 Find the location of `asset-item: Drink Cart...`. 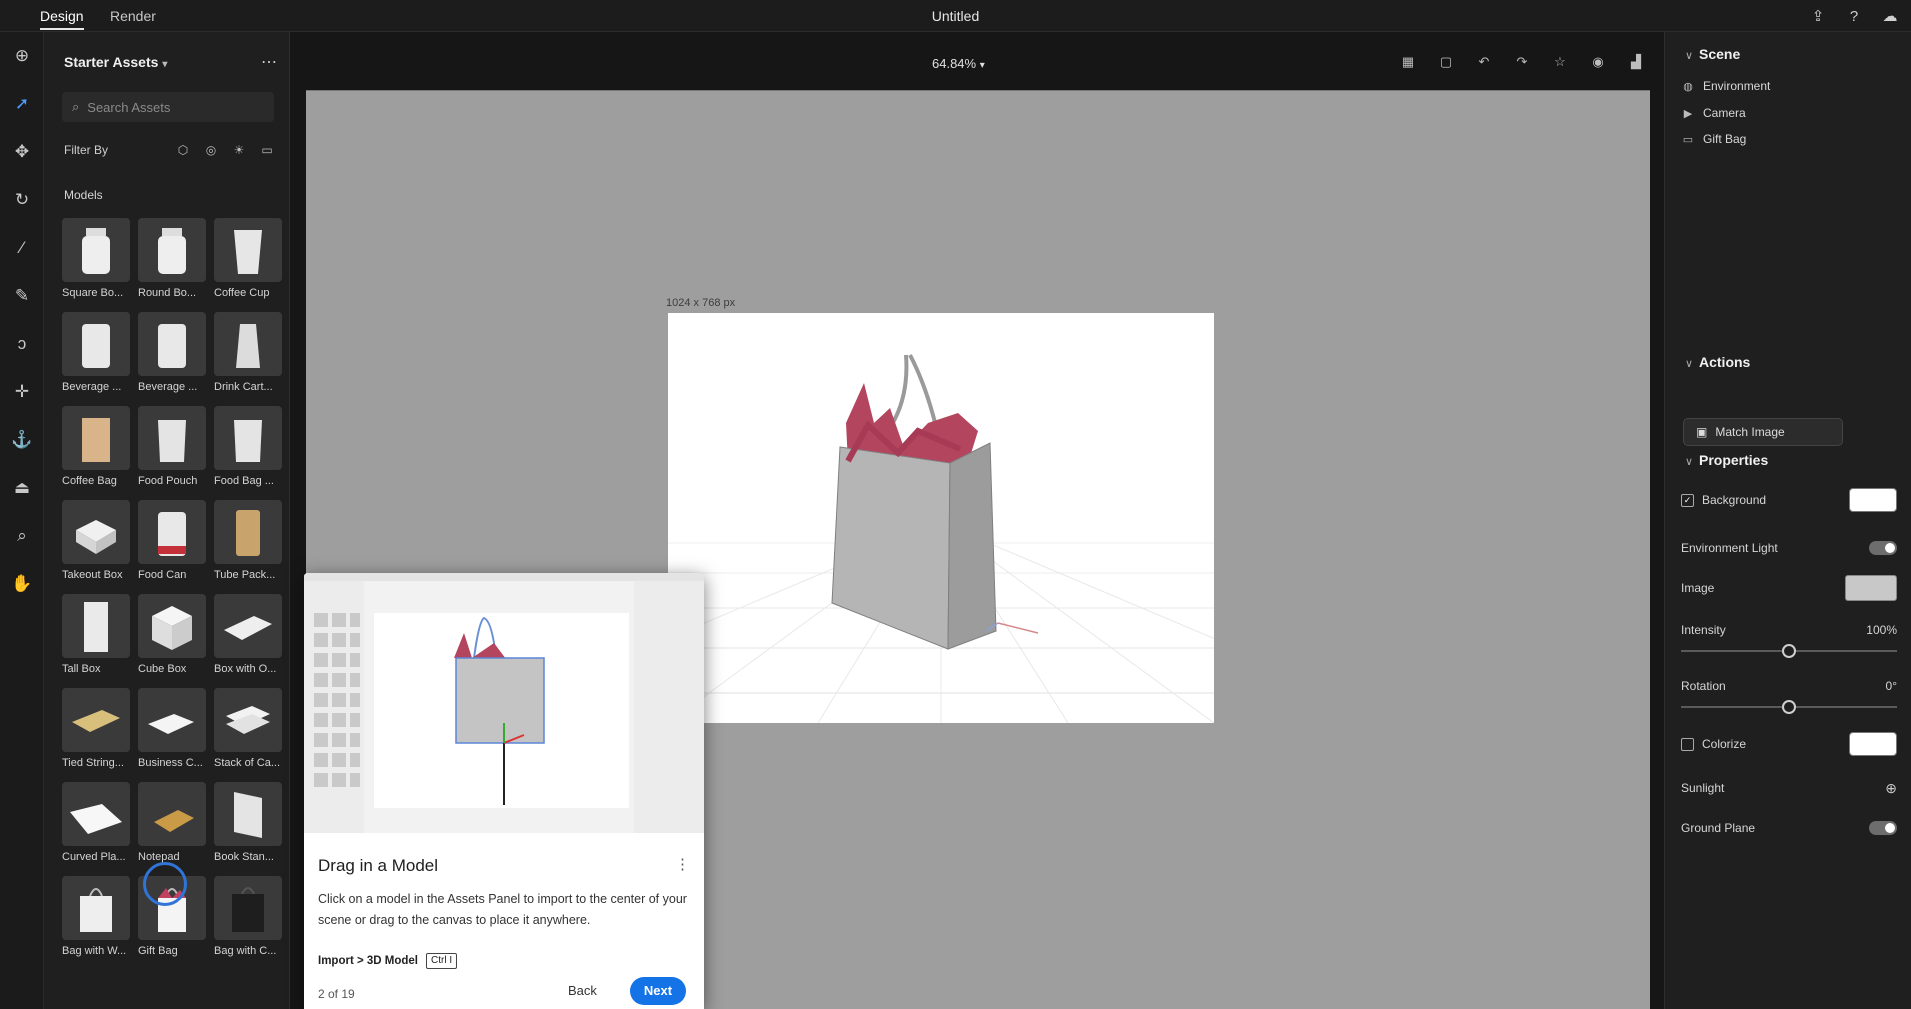

asset-item: Drink Cart... is located at coordinates (248, 354).